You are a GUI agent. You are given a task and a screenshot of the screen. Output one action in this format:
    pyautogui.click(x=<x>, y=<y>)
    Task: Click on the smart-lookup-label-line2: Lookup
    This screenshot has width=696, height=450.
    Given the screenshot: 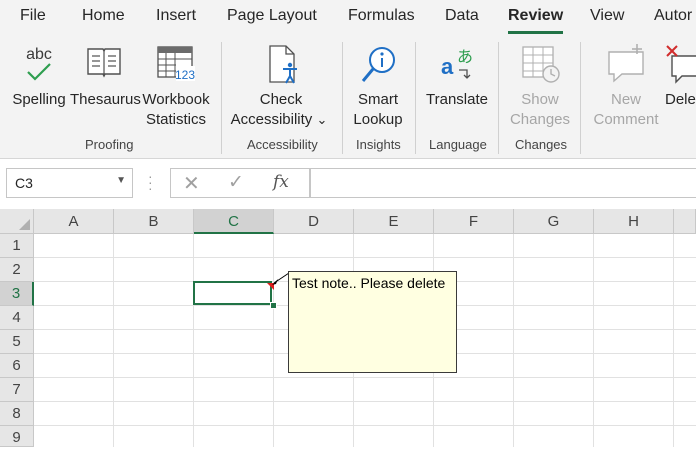 What is the action you would take?
    pyautogui.click(x=378, y=119)
    